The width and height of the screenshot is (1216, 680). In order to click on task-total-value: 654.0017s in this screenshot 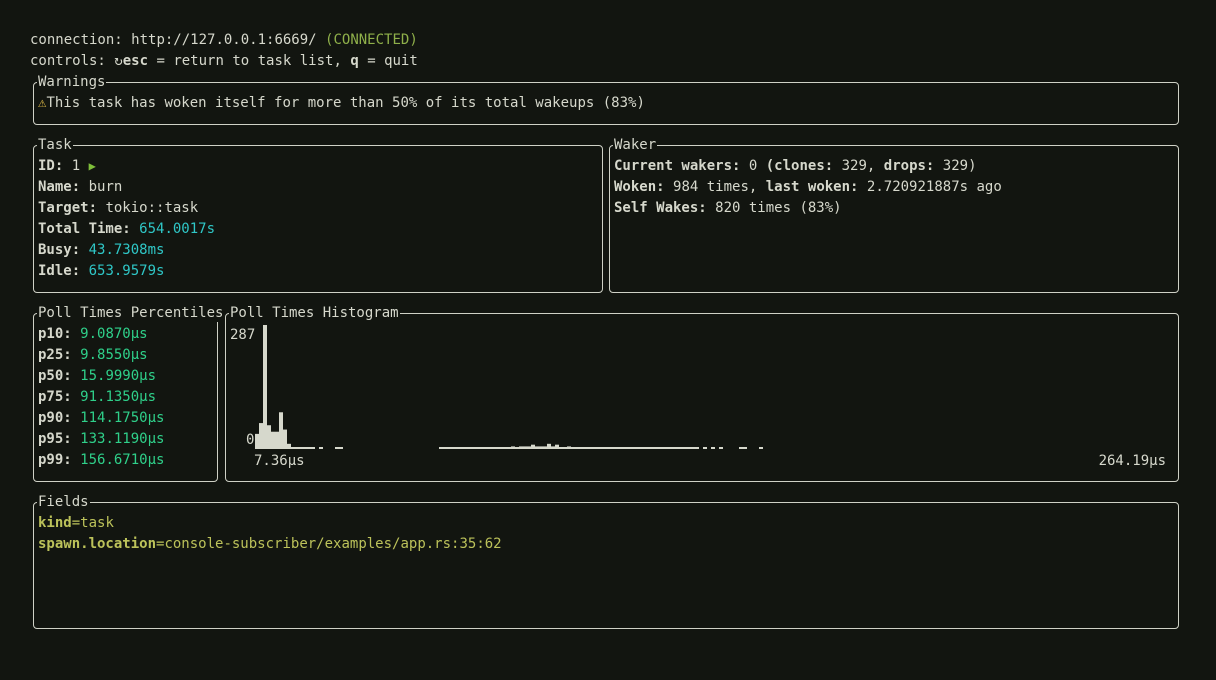, I will do `click(177, 229)`.